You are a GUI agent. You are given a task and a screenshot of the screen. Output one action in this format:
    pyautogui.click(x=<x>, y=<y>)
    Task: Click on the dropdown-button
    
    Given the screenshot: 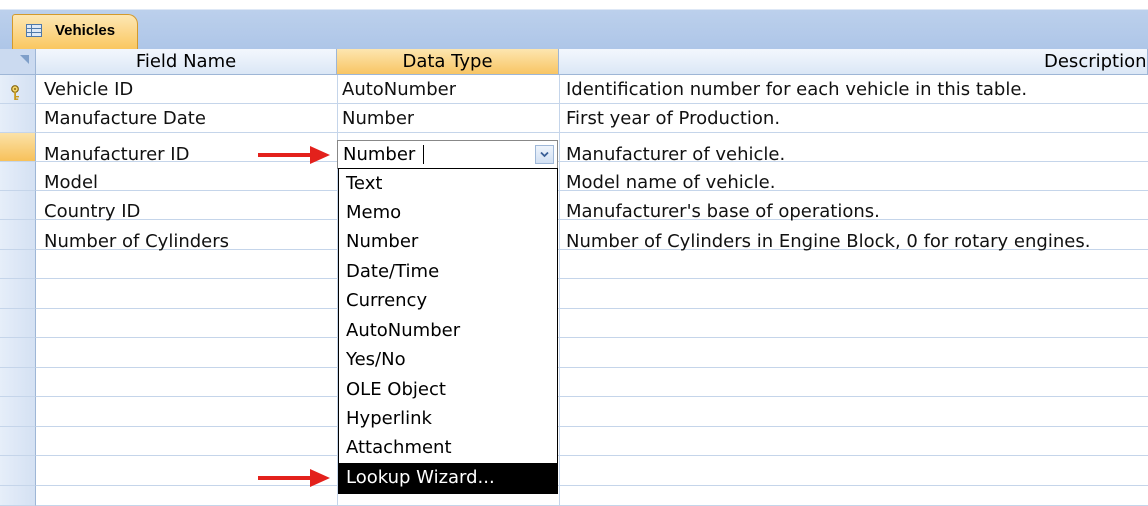 What is the action you would take?
    pyautogui.click(x=544, y=154)
    